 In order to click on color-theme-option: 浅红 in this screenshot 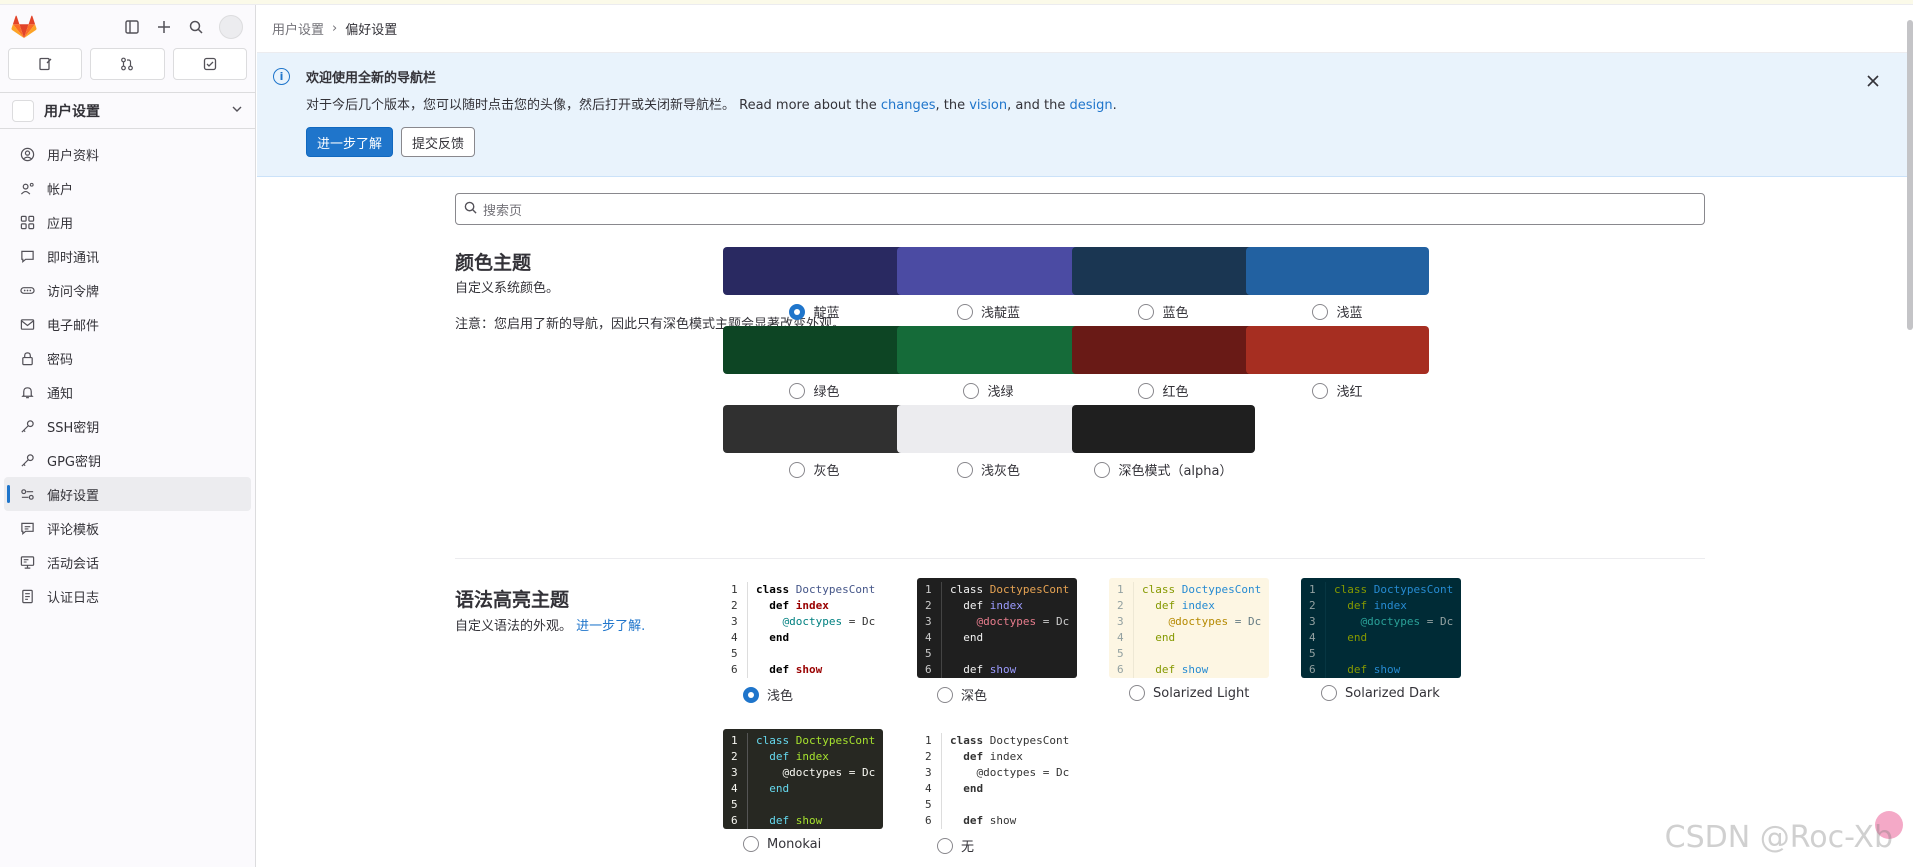, I will do `click(1337, 363)`.